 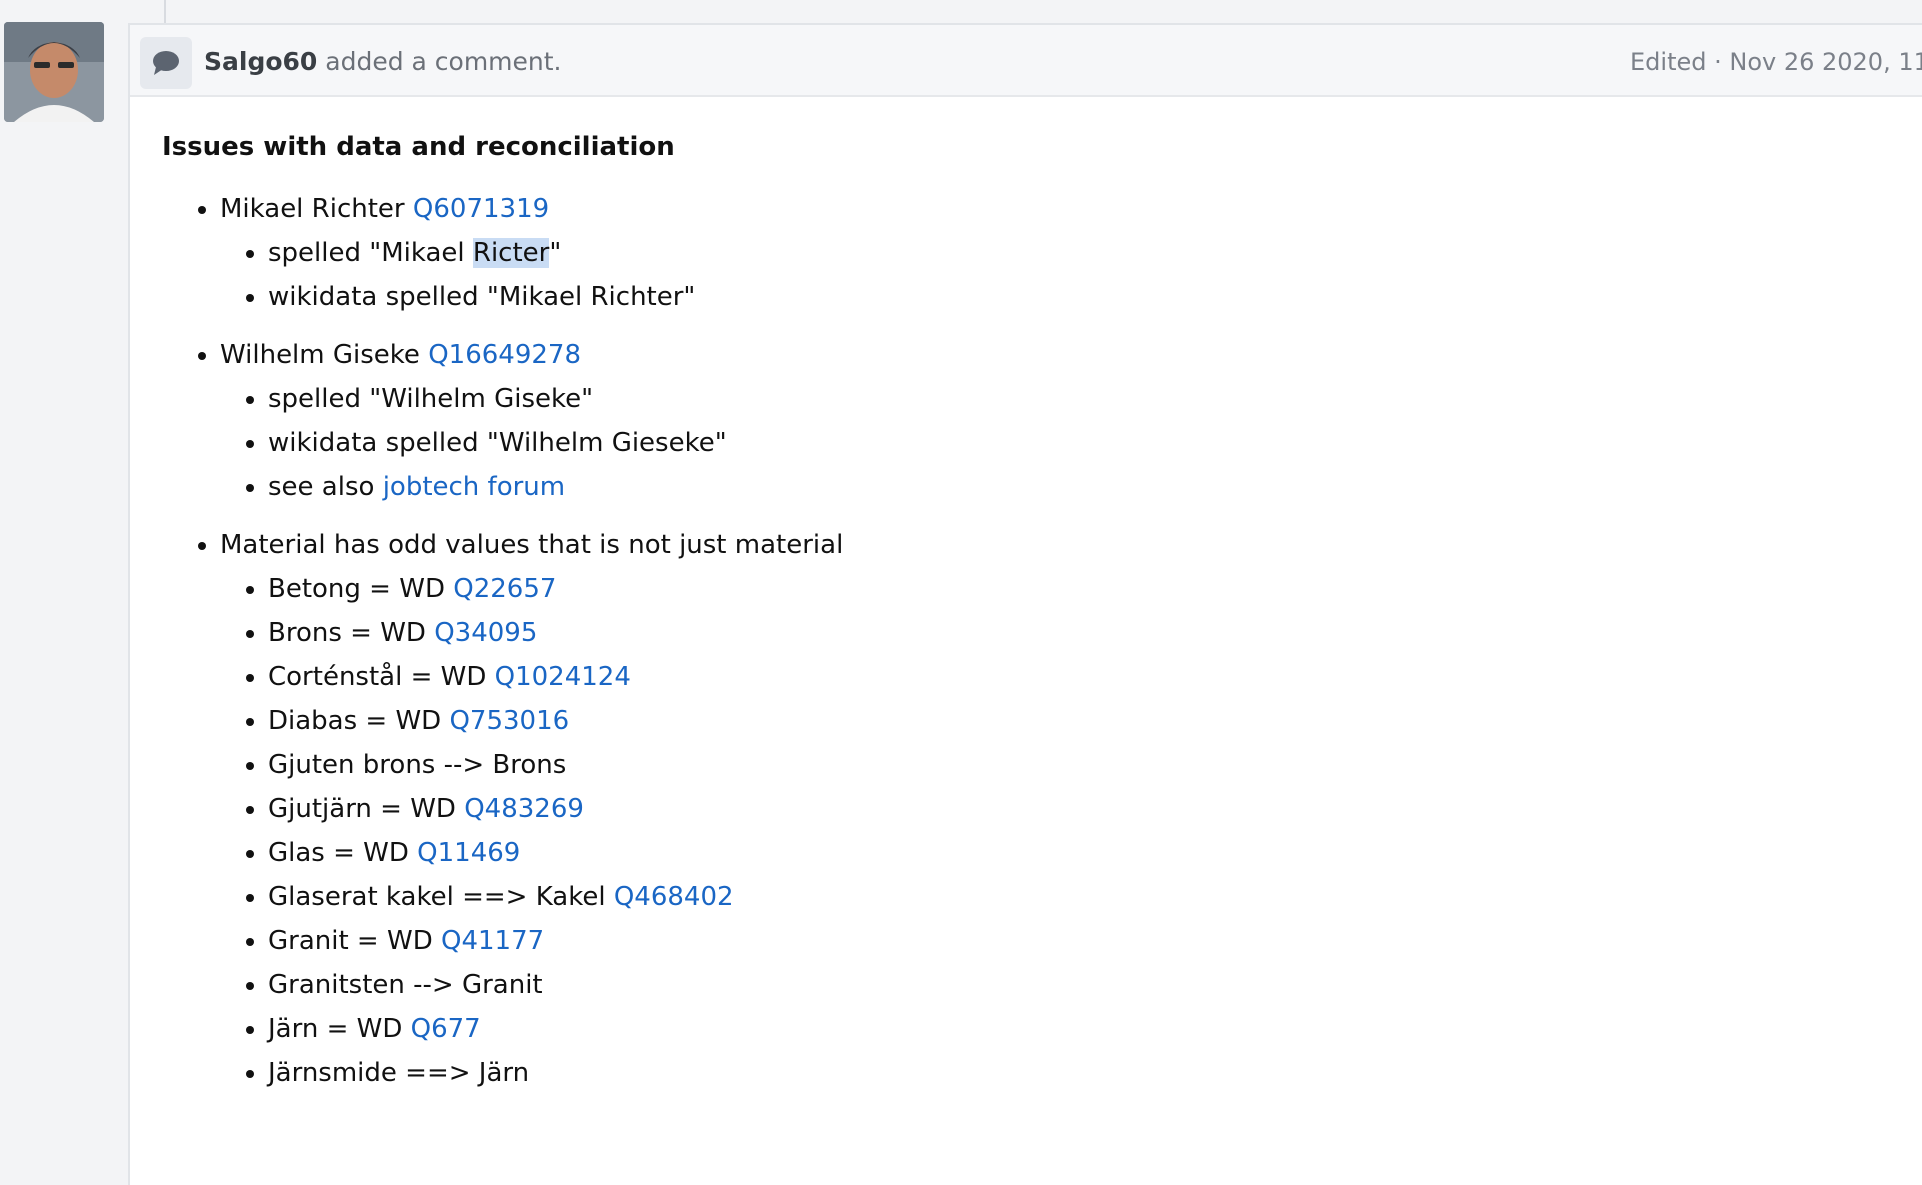 What do you see at coordinates (504, 589) in the screenshot?
I see `wikidata-link: Q22657` at bounding box center [504, 589].